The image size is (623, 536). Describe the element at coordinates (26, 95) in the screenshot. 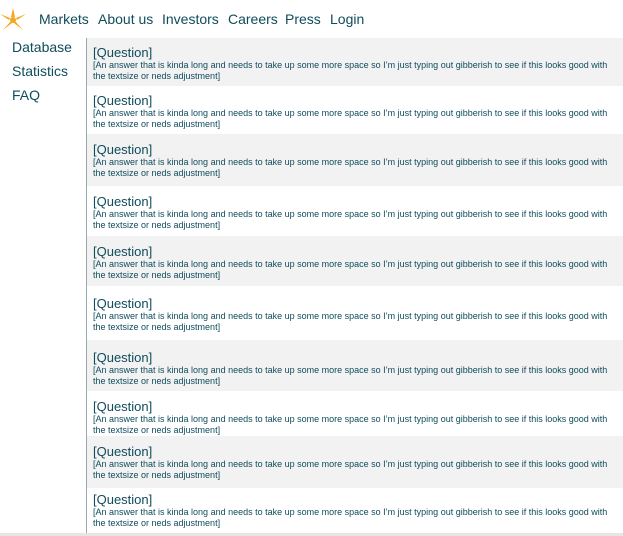

I see `sidebar-item-faq: FAQ` at that location.